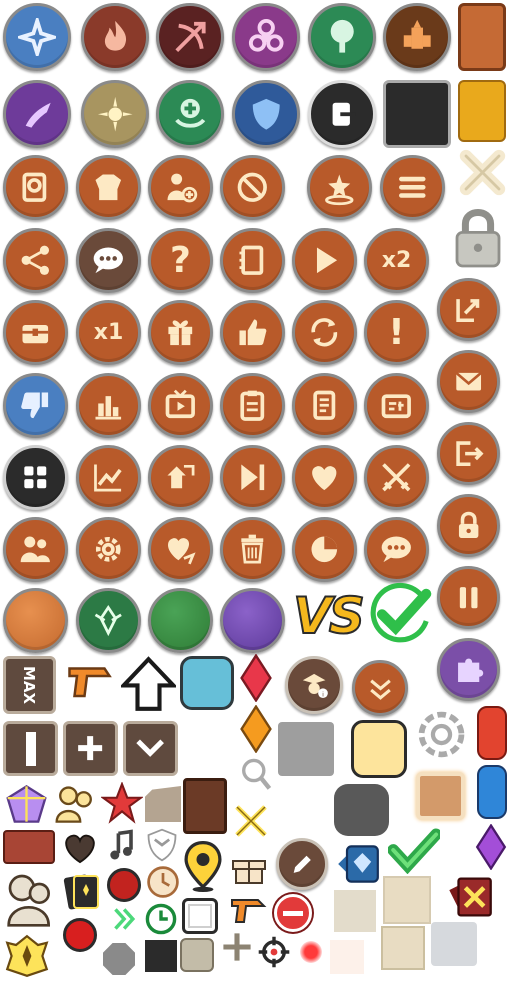 The width and height of the screenshot is (511, 981). Describe the element at coordinates (379, 749) in the screenshot. I see `cream-tile` at that location.